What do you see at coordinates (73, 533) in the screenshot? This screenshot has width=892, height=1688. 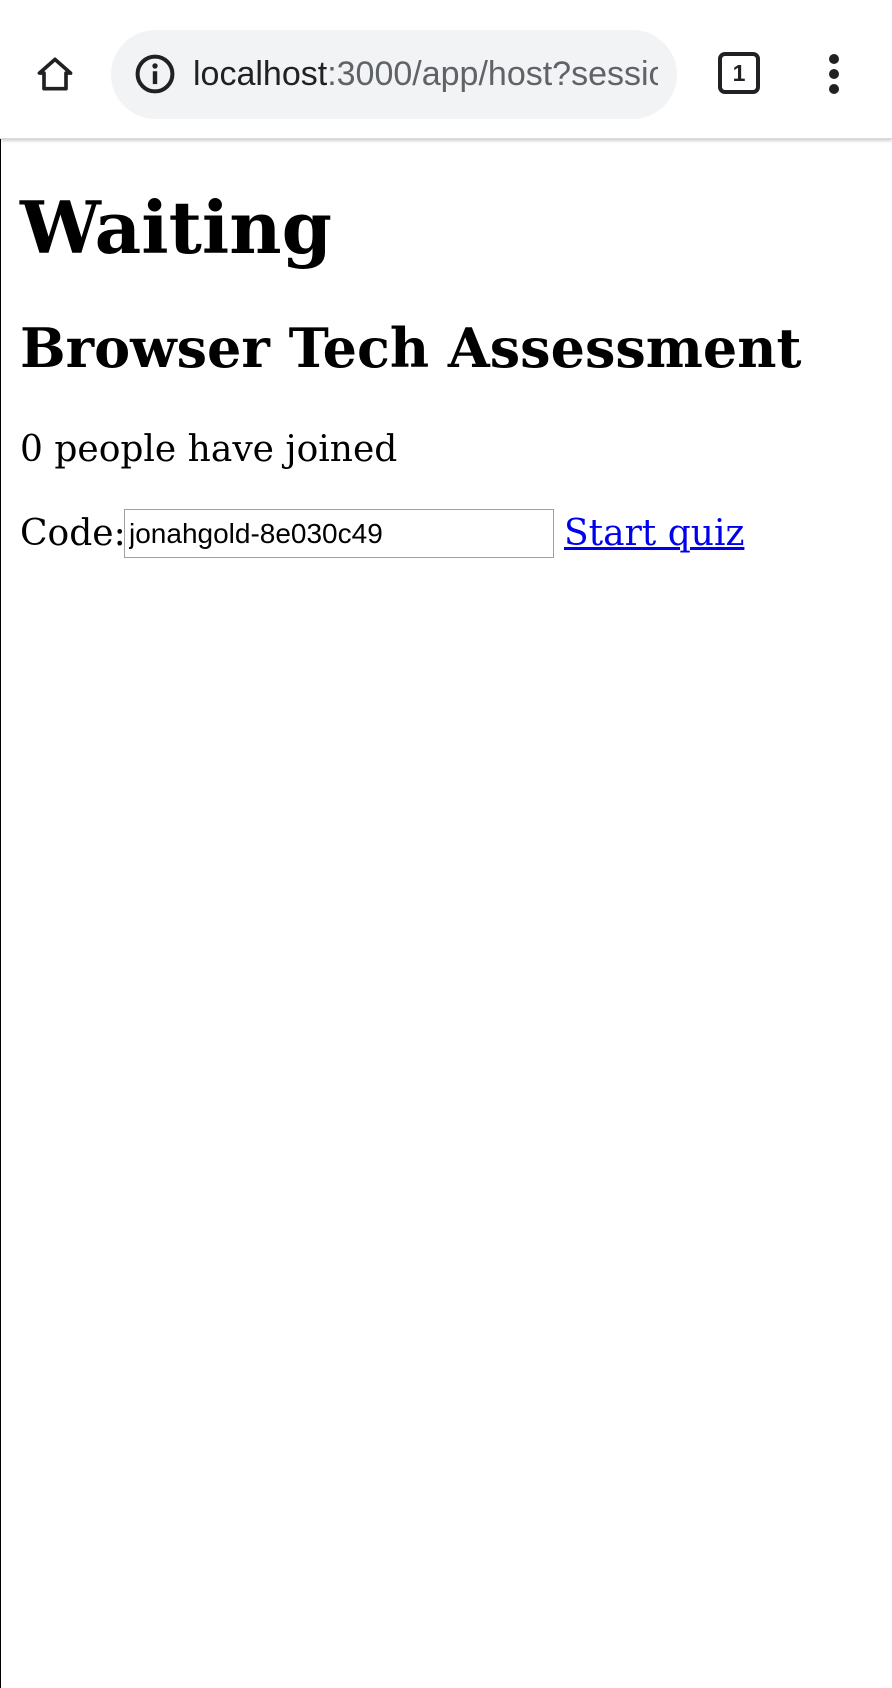 I see `code-label: Code:` at bounding box center [73, 533].